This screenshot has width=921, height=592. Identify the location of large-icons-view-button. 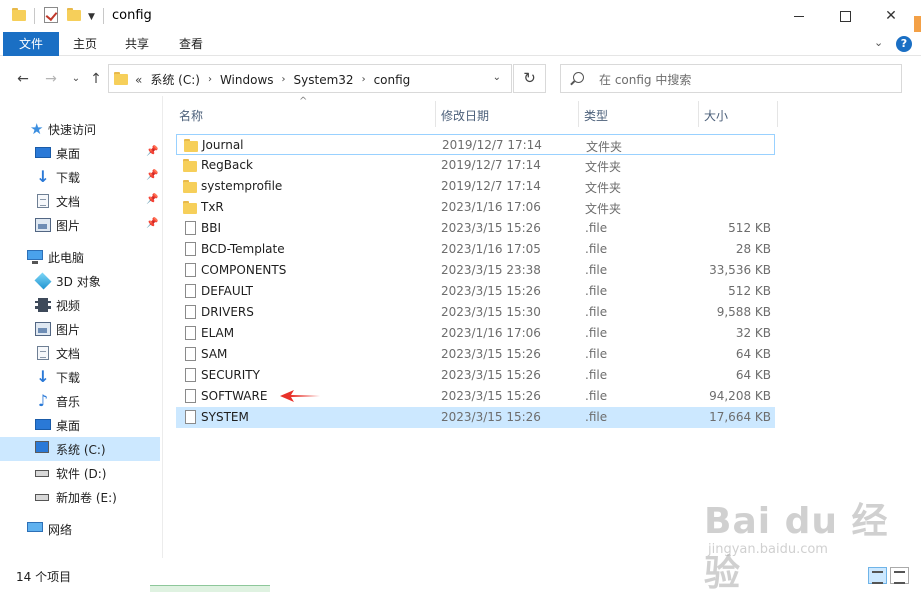
(899, 575).